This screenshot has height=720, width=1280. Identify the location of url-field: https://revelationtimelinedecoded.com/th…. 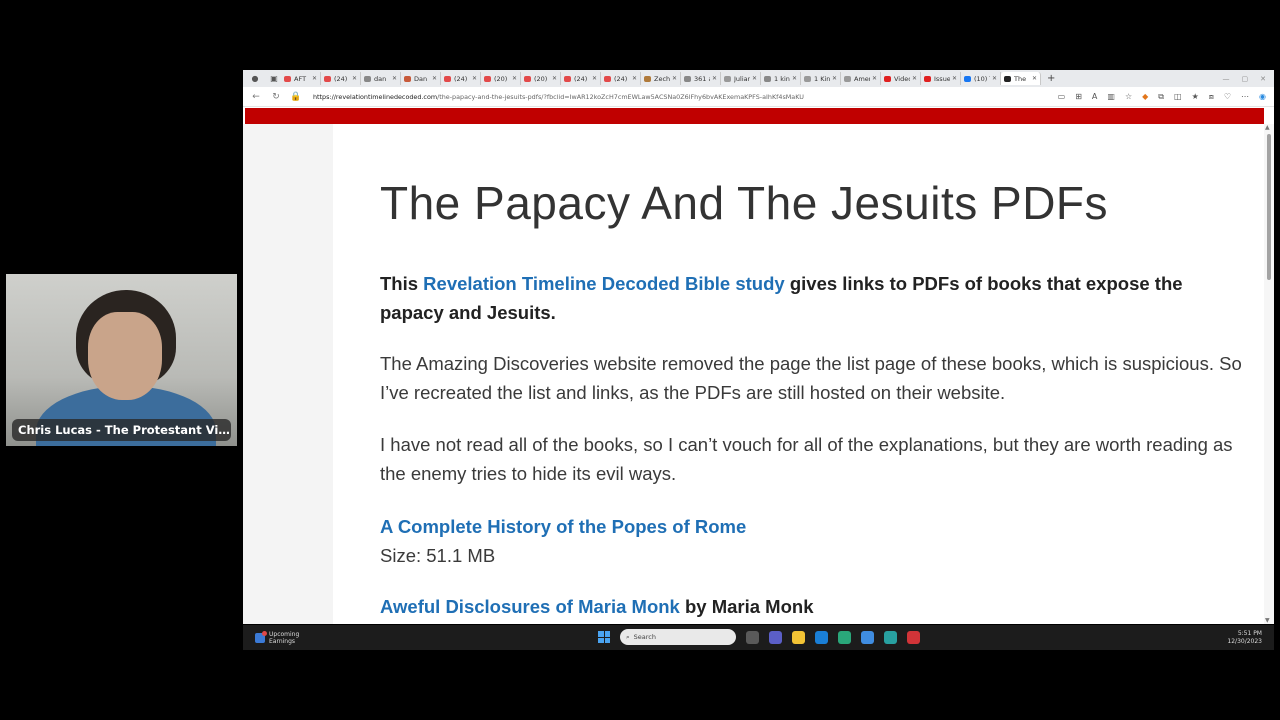
(558, 97).